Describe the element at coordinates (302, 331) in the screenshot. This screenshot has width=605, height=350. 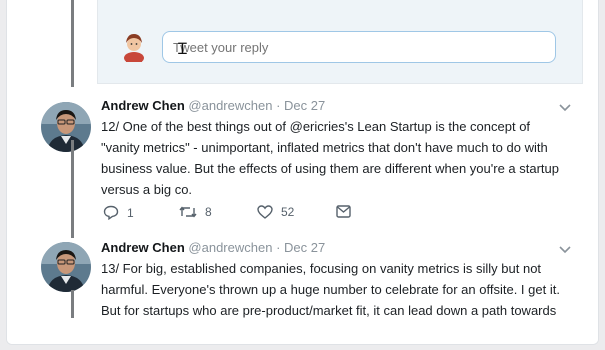
I see `card-footer-space` at that location.